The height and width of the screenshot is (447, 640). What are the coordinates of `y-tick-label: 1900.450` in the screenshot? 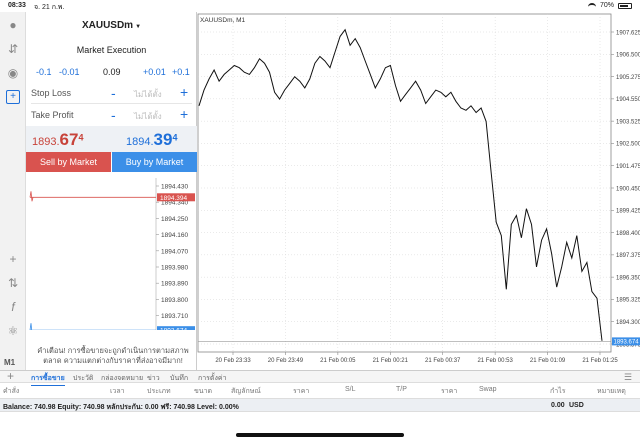 It's located at (628, 189).